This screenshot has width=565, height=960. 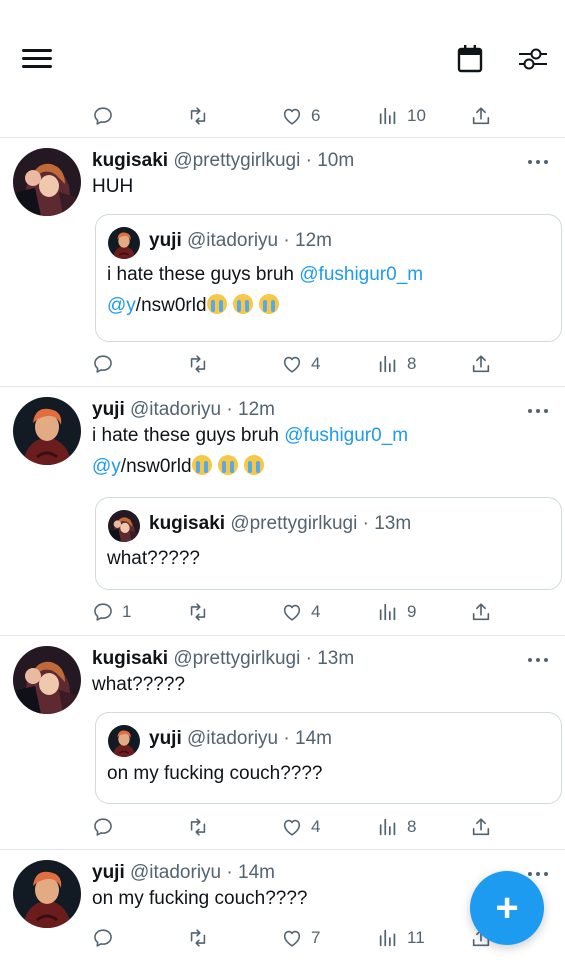 I want to click on tweet-header: yuji @itadoriyu · 14m, so click(x=183, y=872).